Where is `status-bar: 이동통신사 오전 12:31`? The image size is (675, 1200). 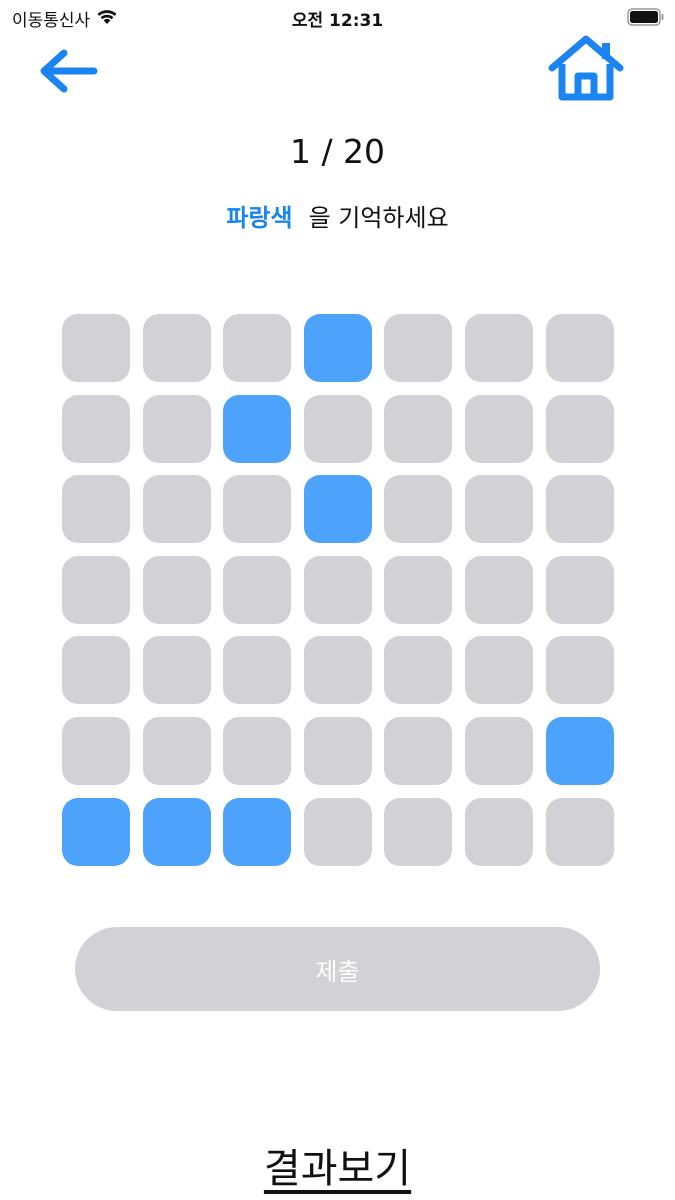
status-bar: 이동통신사 오전 12:31 is located at coordinates (337, 18).